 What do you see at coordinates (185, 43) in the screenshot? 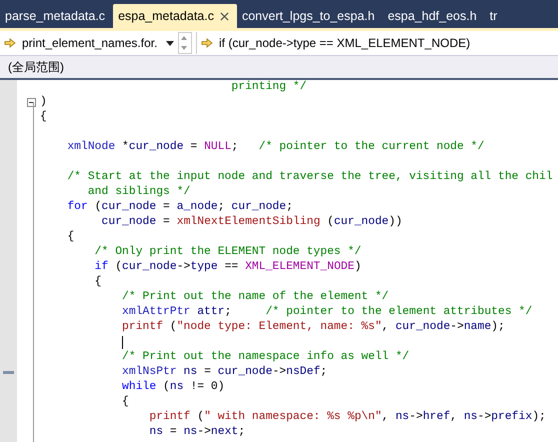
I see `spin-buttons` at bounding box center [185, 43].